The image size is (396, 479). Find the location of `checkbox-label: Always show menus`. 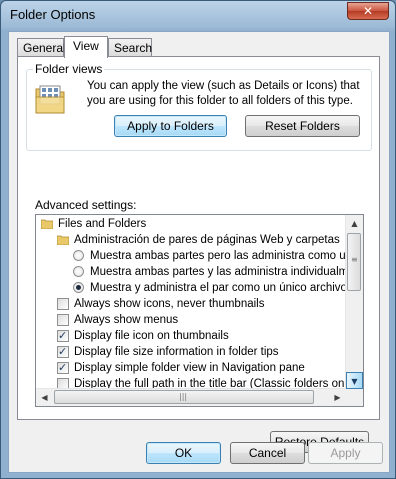

checkbox-label: Always show menus is located at coordinates (126, 320).